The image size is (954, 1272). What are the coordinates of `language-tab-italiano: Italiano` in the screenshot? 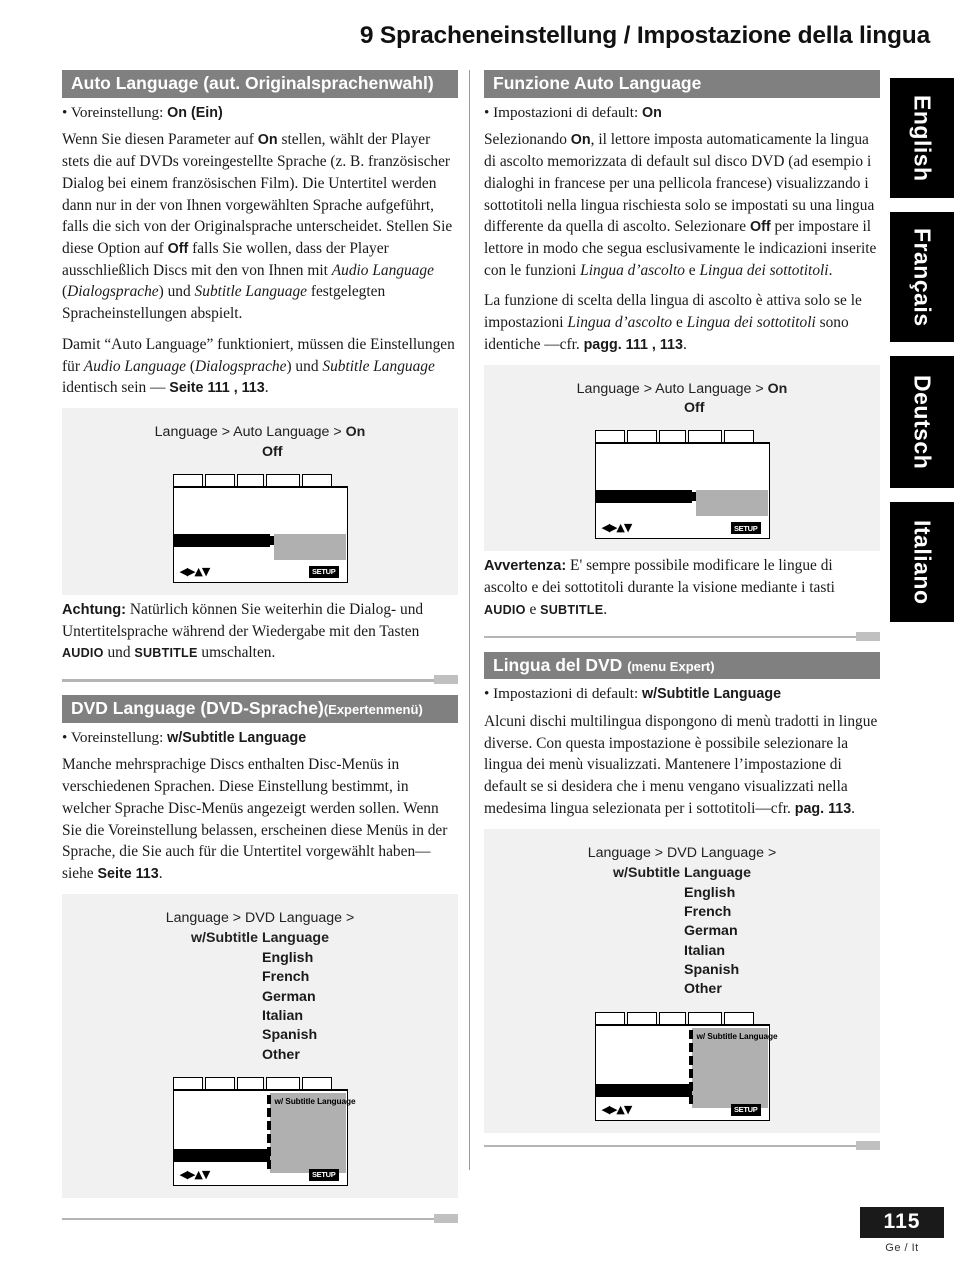 It's located at (922, 562).